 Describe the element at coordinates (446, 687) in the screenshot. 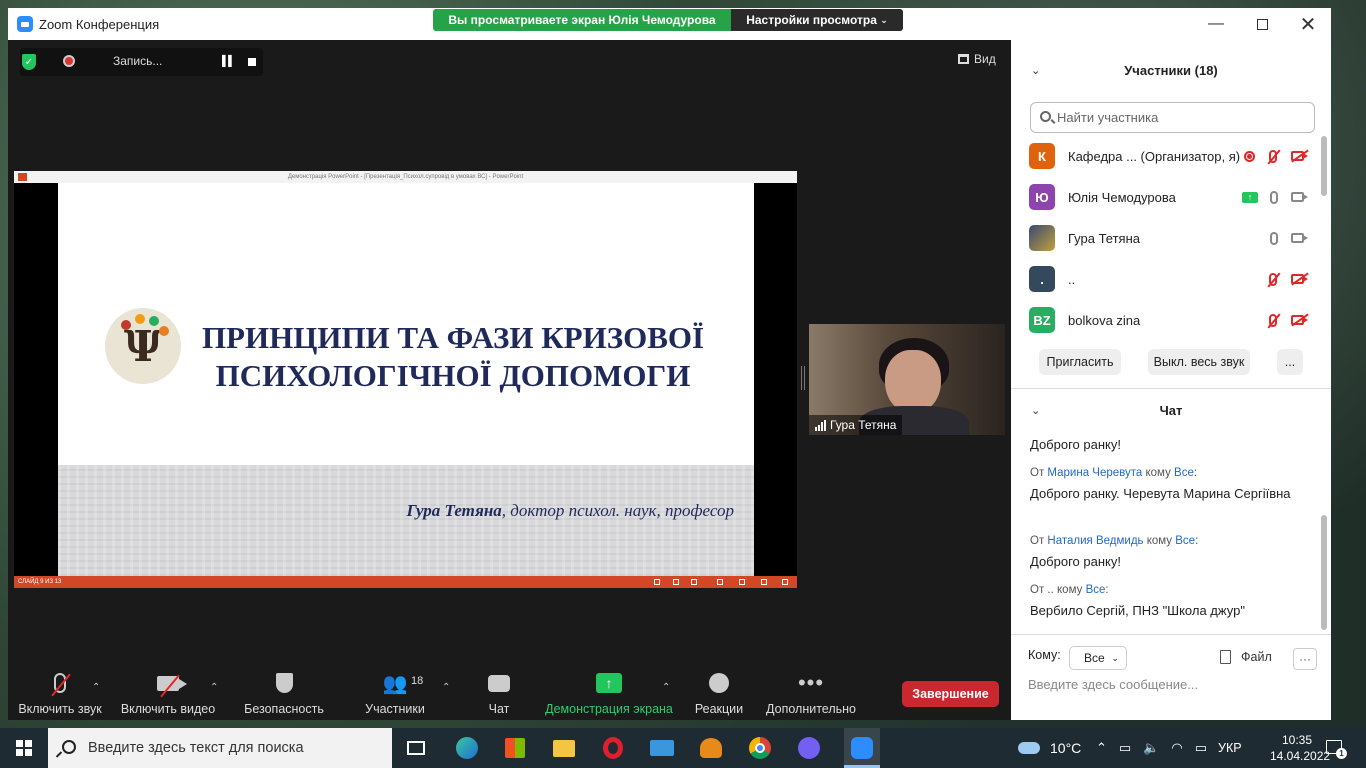

I see `participants-caret-icon: ⌃` at that location.